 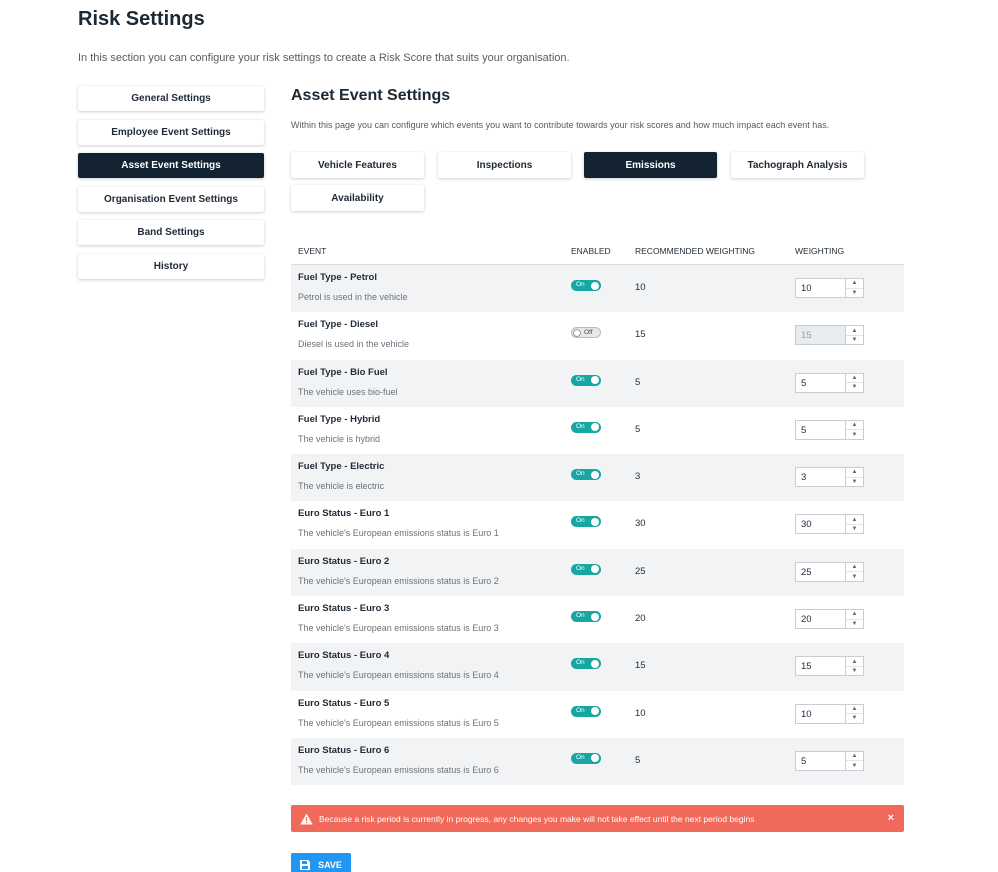 I want to click on close-icon: ×, so click(x=891, y=818).